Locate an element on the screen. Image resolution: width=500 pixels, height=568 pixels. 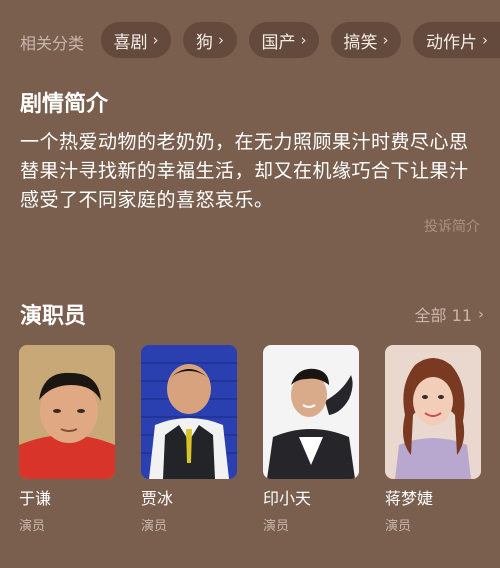
cast-name: 蒋梦婕 is located at coordinates (409, 498).